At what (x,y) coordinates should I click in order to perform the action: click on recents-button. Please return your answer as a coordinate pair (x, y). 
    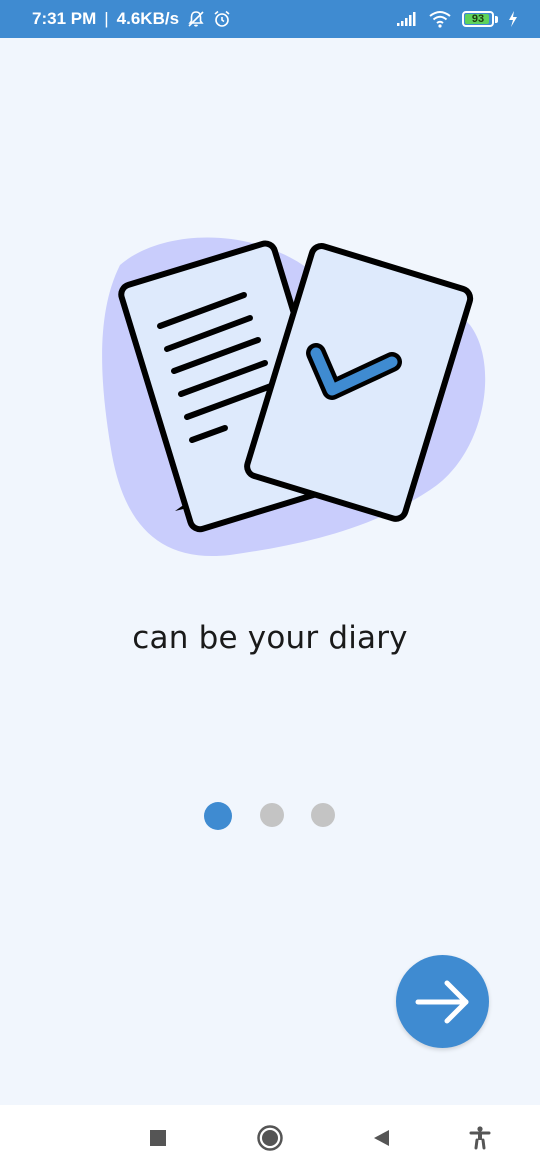
    Looking at the image, I should click on (158, 1138).